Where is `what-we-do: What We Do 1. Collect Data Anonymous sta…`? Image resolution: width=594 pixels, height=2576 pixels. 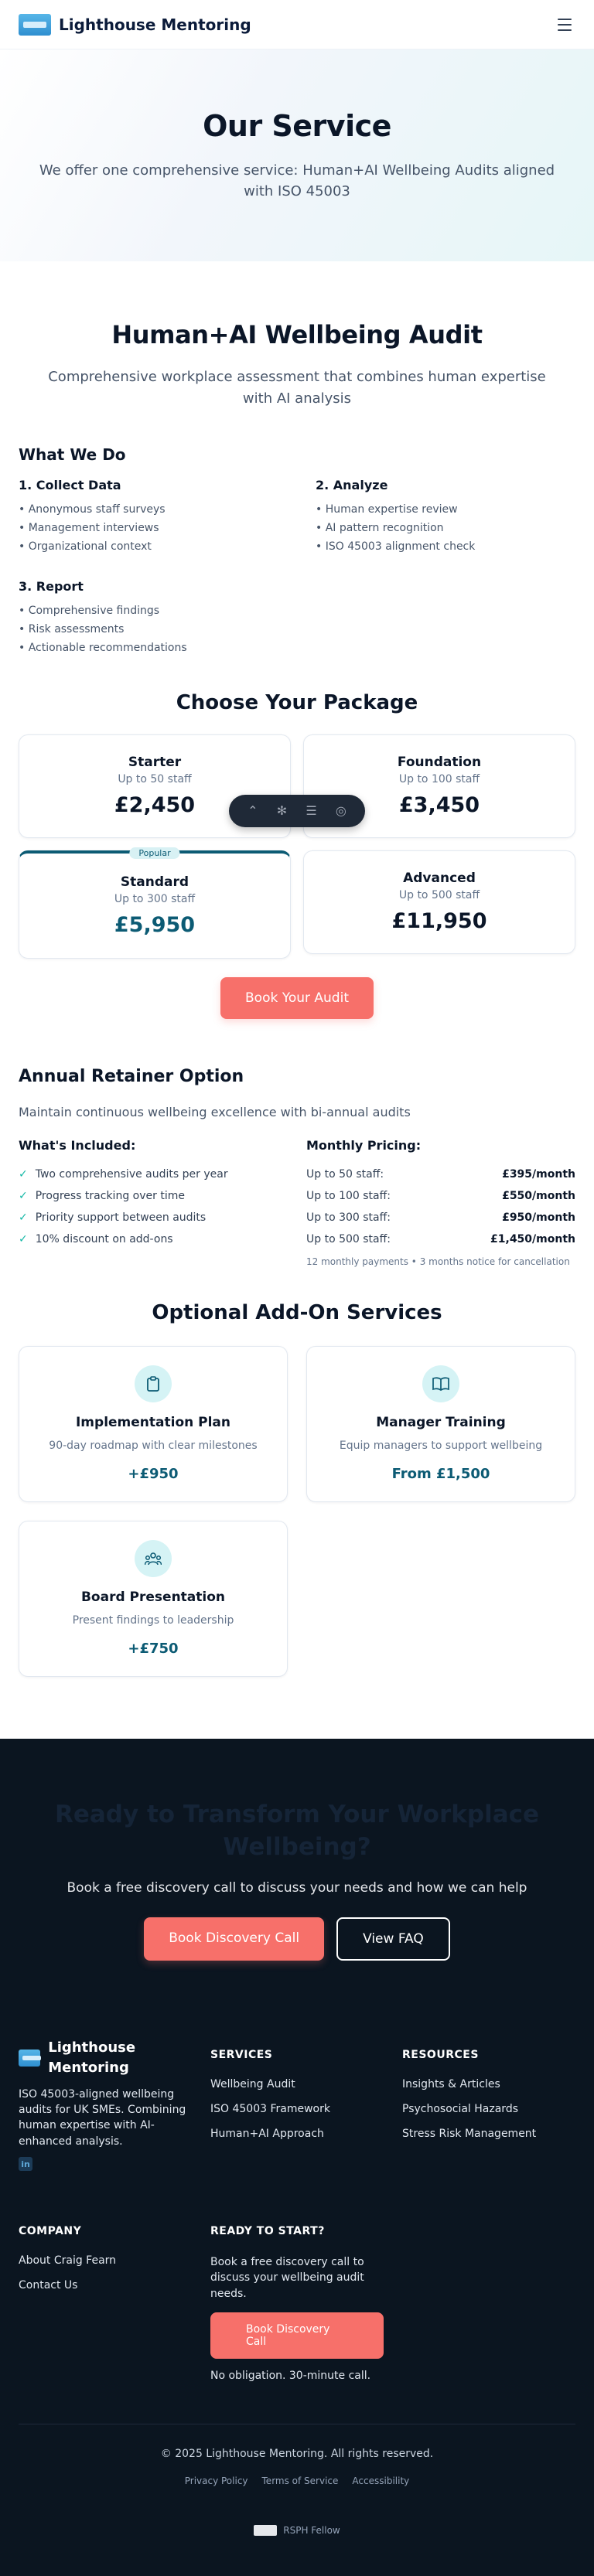 what-we-do: What We Do 1. Collect Data Anonymous sta… is located at coordinates (297, 551).